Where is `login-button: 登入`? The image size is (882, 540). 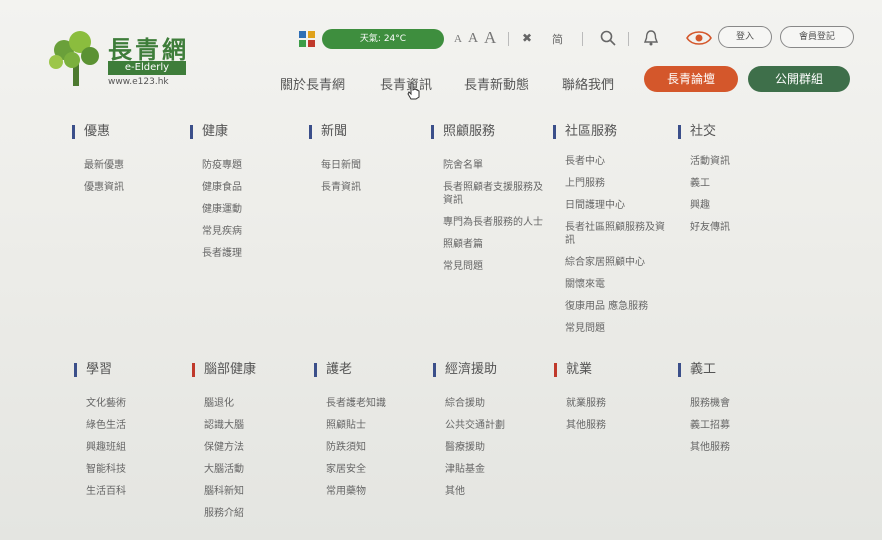 login-button: 登入 is located at coordinates (745, 37).